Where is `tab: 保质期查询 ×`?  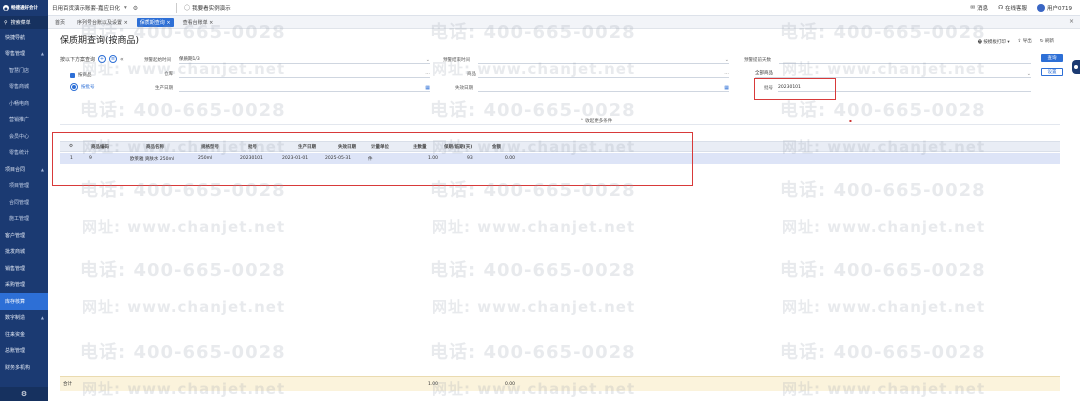
tab: 保质期查询 × is located at coordinates (155, 22).